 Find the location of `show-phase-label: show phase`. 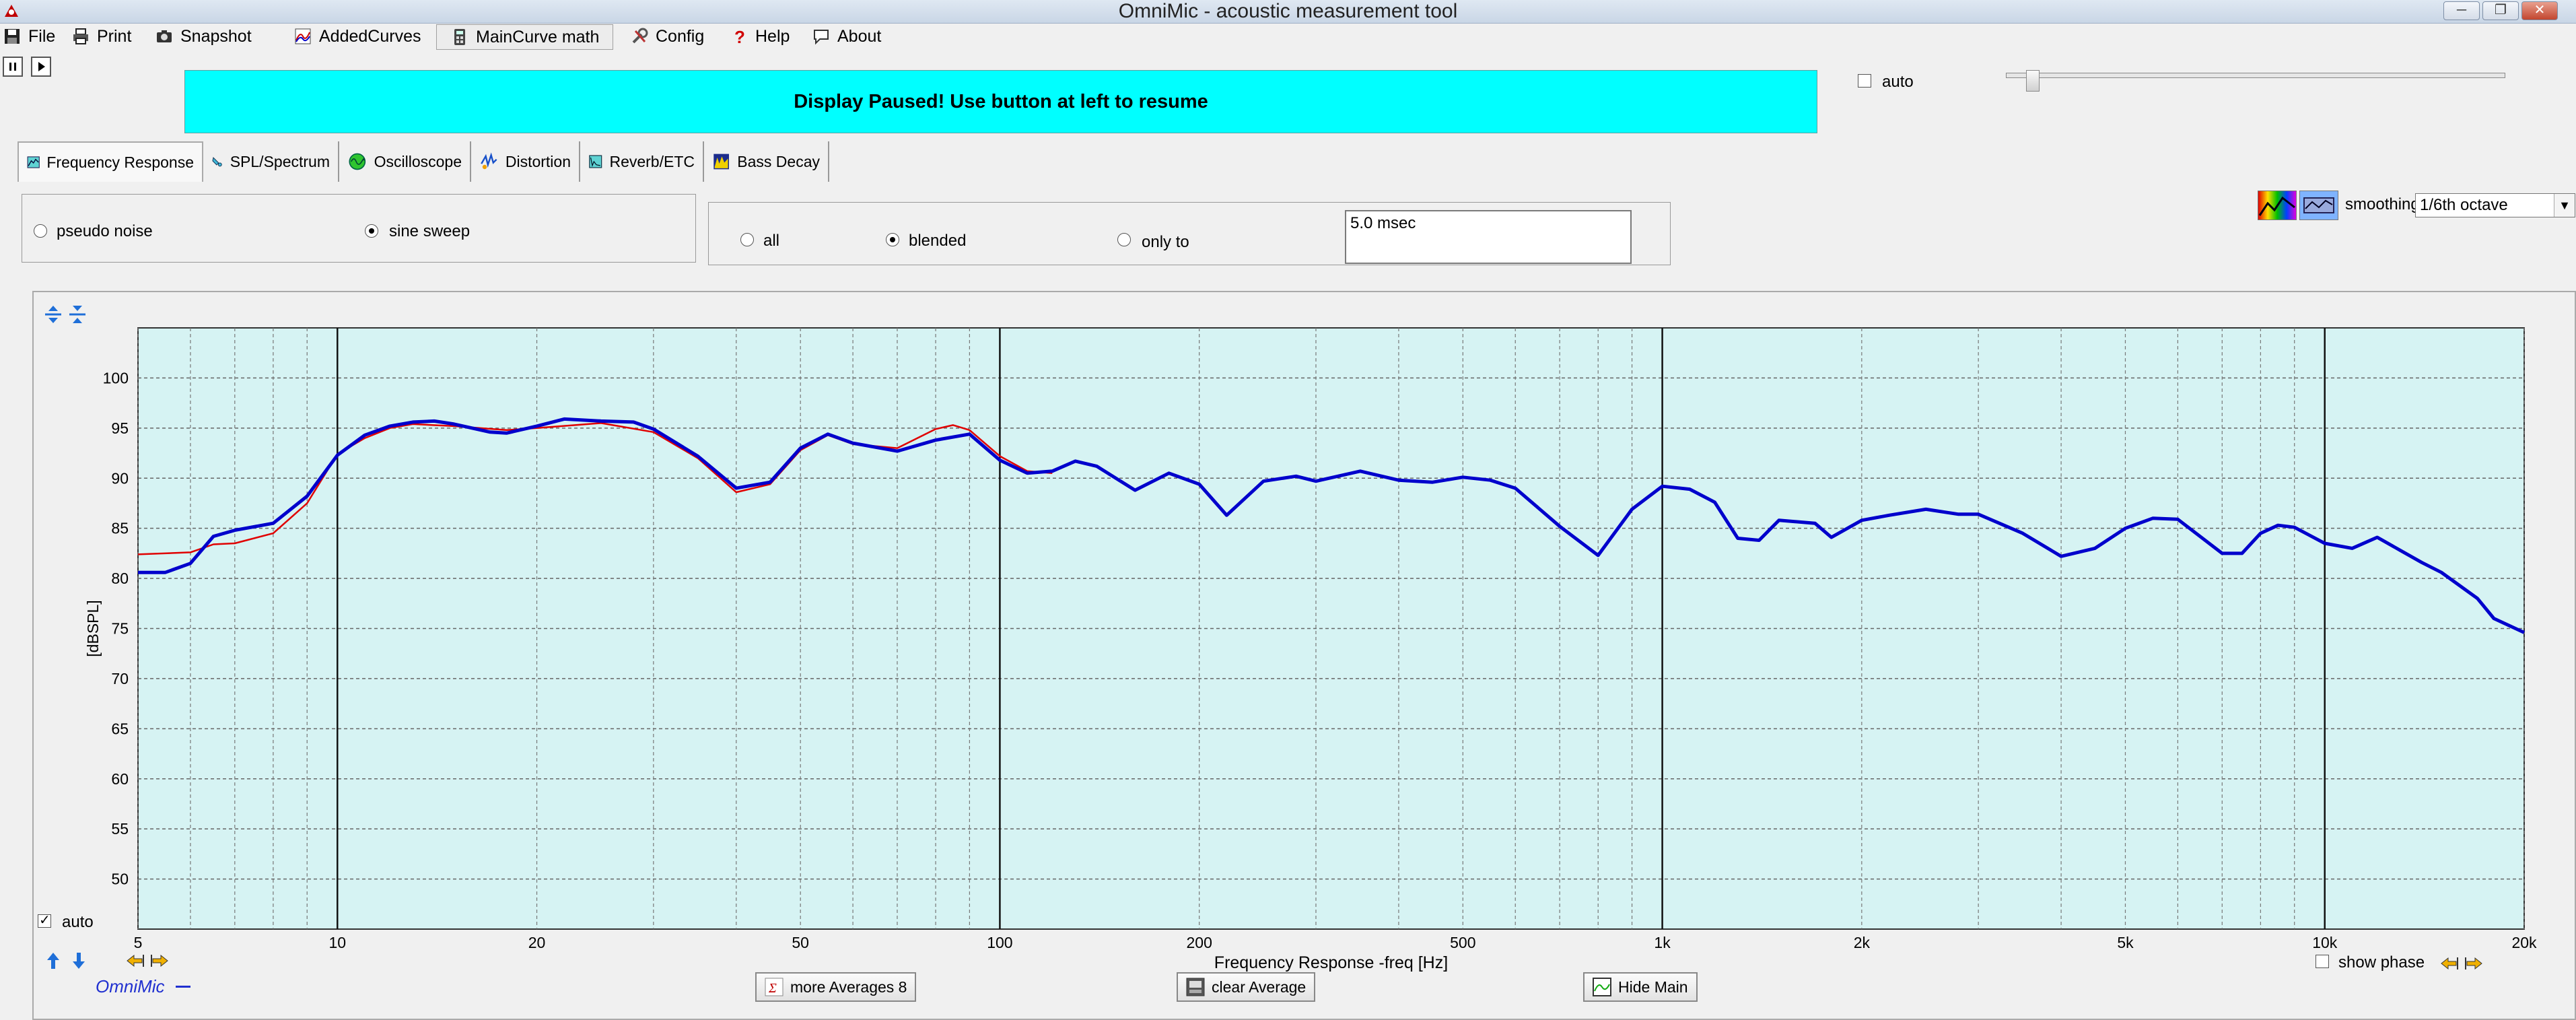

show-phase-label: show phase is located at coordinates (2381, 963).